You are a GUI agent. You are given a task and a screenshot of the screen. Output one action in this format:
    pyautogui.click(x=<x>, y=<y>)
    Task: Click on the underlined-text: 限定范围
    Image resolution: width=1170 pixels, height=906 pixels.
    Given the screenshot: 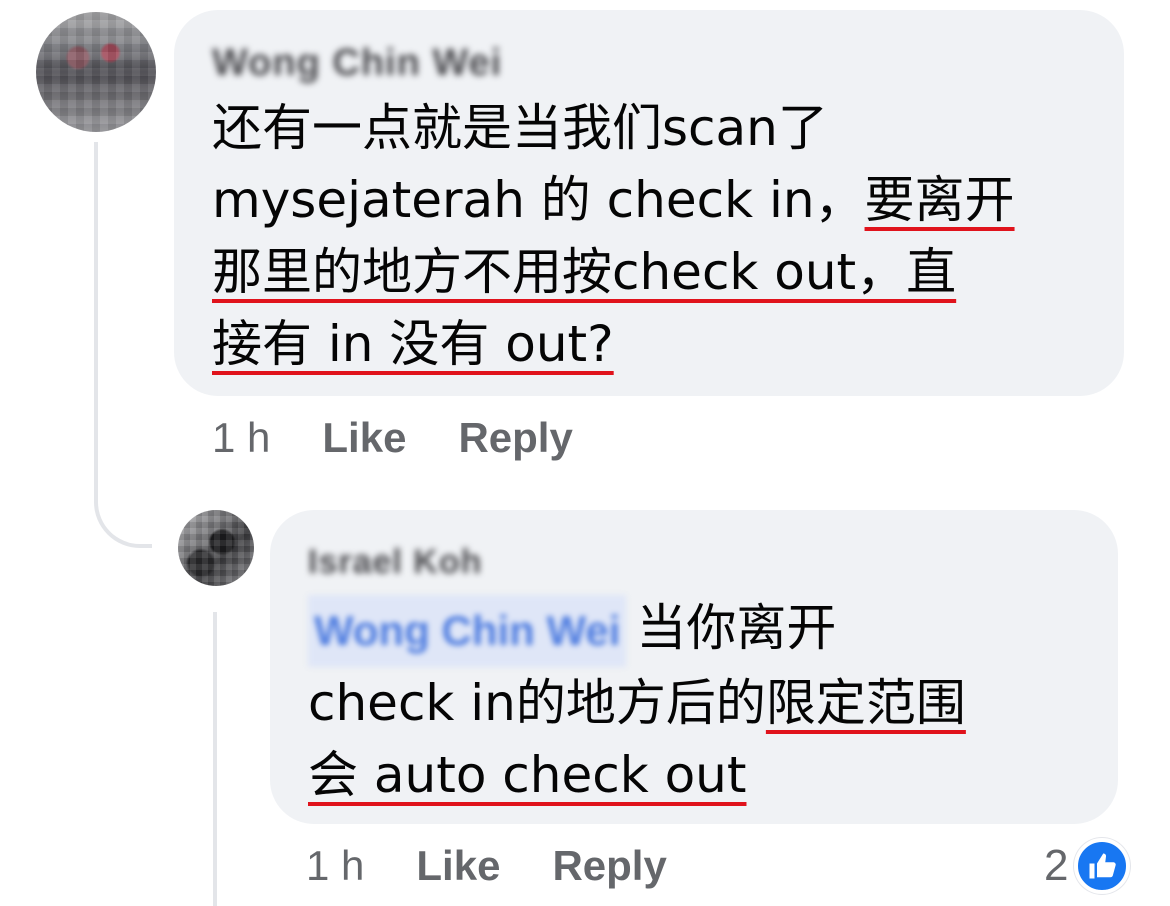 What is the action you would take?
    pyautogui.click(x=865, y=703)
    